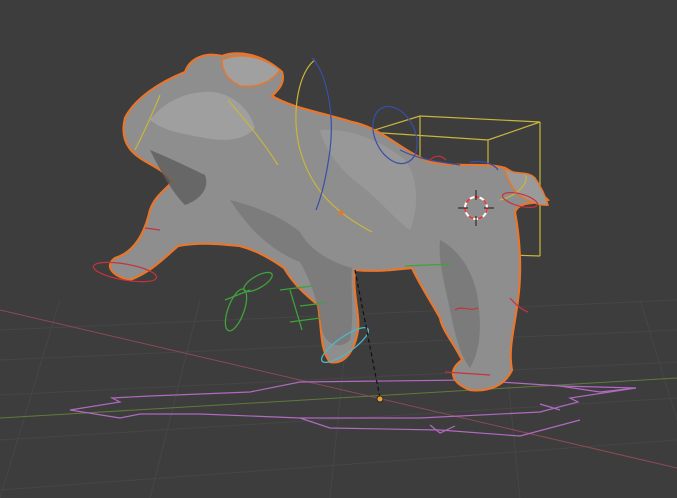  I want to click on bone-origin-dot, so click(341, 213).